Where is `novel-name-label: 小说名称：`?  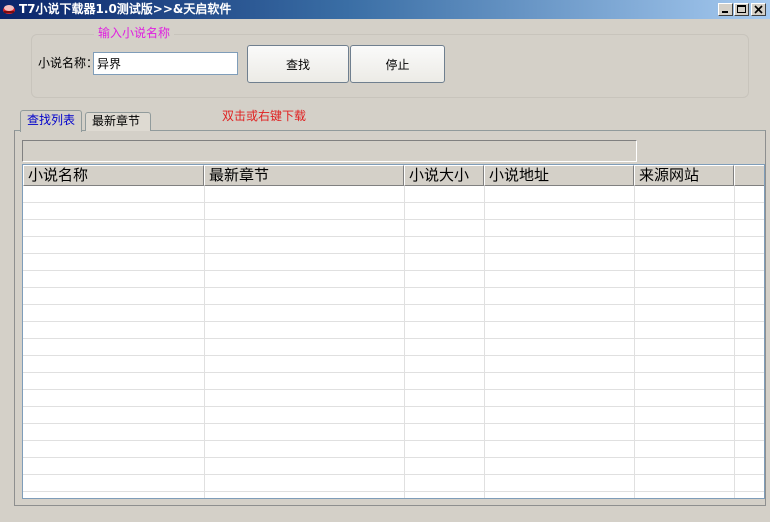 novel-name-label: 小说名称： is located at coordinates (68, 63).